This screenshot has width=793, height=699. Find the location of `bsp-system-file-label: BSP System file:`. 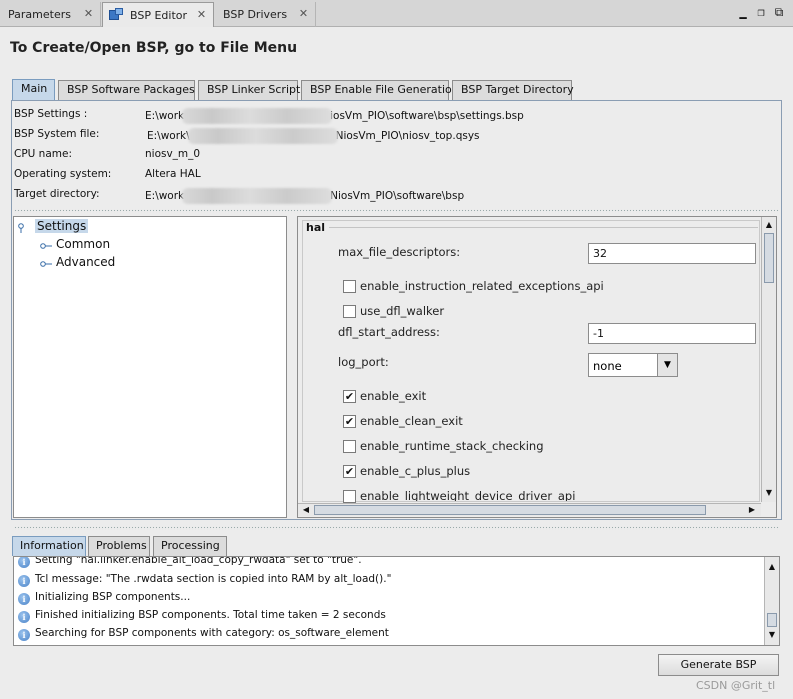

bsp-system-file-label: BSP System file: is located at coordinates (57, 134).